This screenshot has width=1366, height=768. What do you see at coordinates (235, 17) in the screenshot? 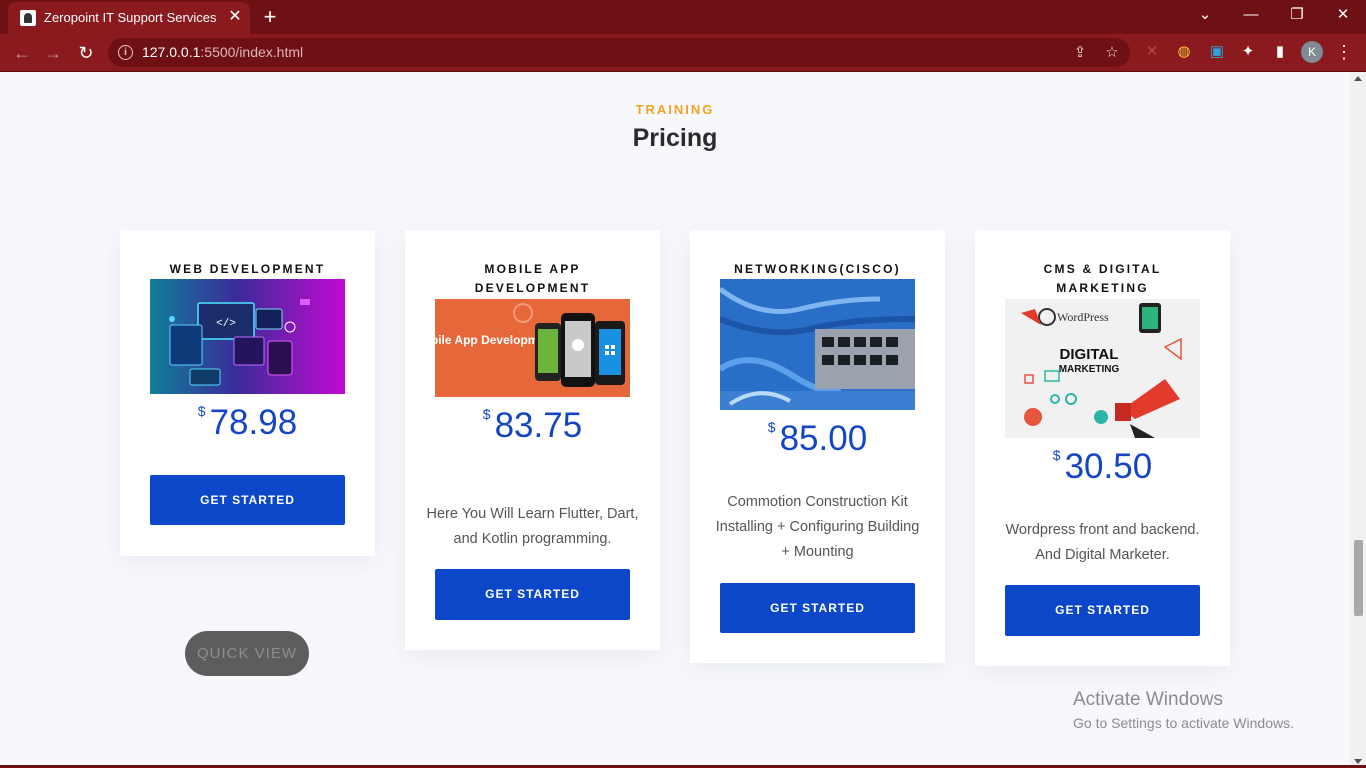
I see `tab-close-icon: ✕` at bounding box center [235, 17].